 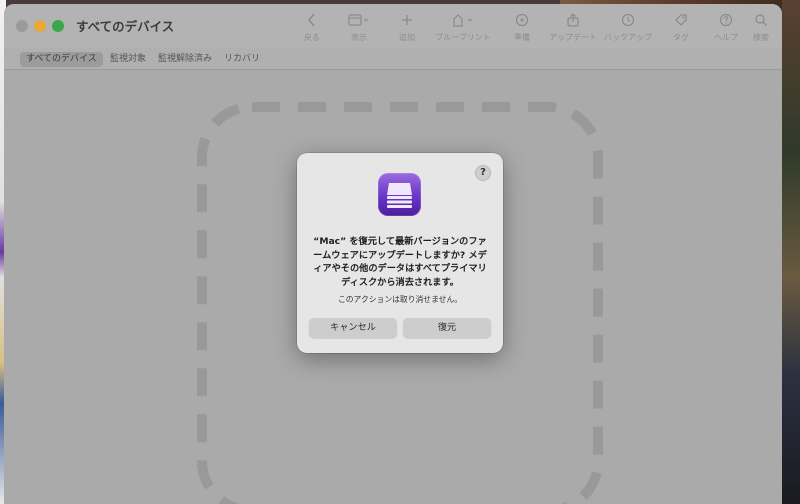 What do you see at coordinates (61, 59) in the screenshot?
I see `tab-all-devices: すべてのデバイス` at bounding box center [61, 59].